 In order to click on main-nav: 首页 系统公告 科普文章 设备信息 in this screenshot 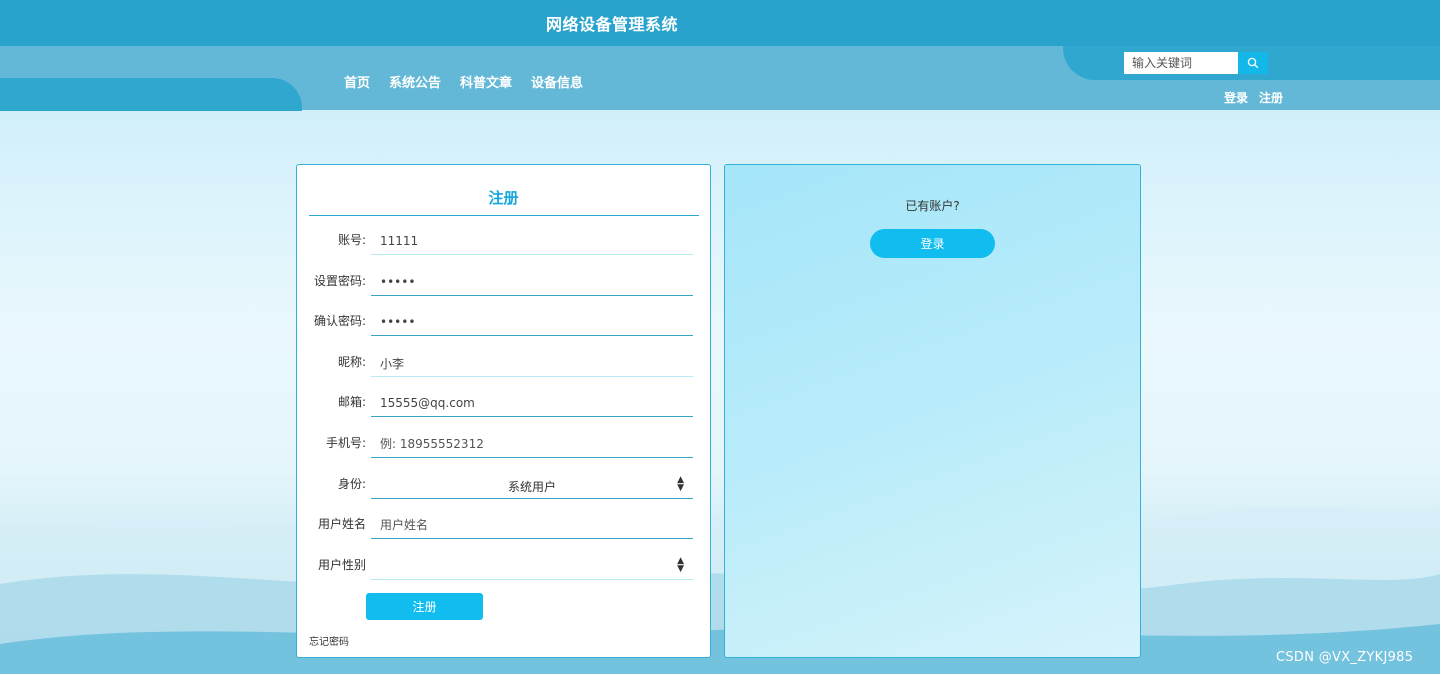, I will do `click(463, 81)`.